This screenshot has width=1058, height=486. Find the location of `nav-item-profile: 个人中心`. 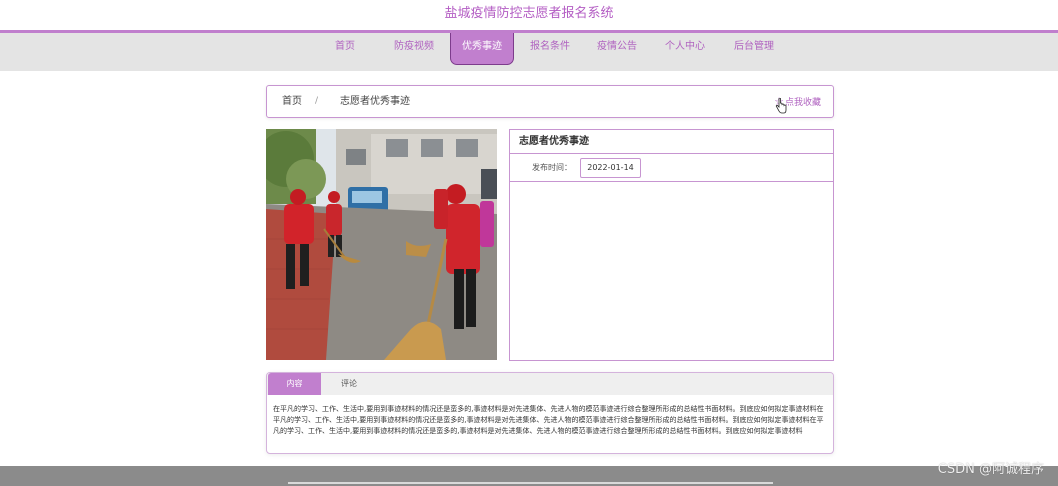

nav-item-profile: 个人中心 is located at coordinates (685, 48).